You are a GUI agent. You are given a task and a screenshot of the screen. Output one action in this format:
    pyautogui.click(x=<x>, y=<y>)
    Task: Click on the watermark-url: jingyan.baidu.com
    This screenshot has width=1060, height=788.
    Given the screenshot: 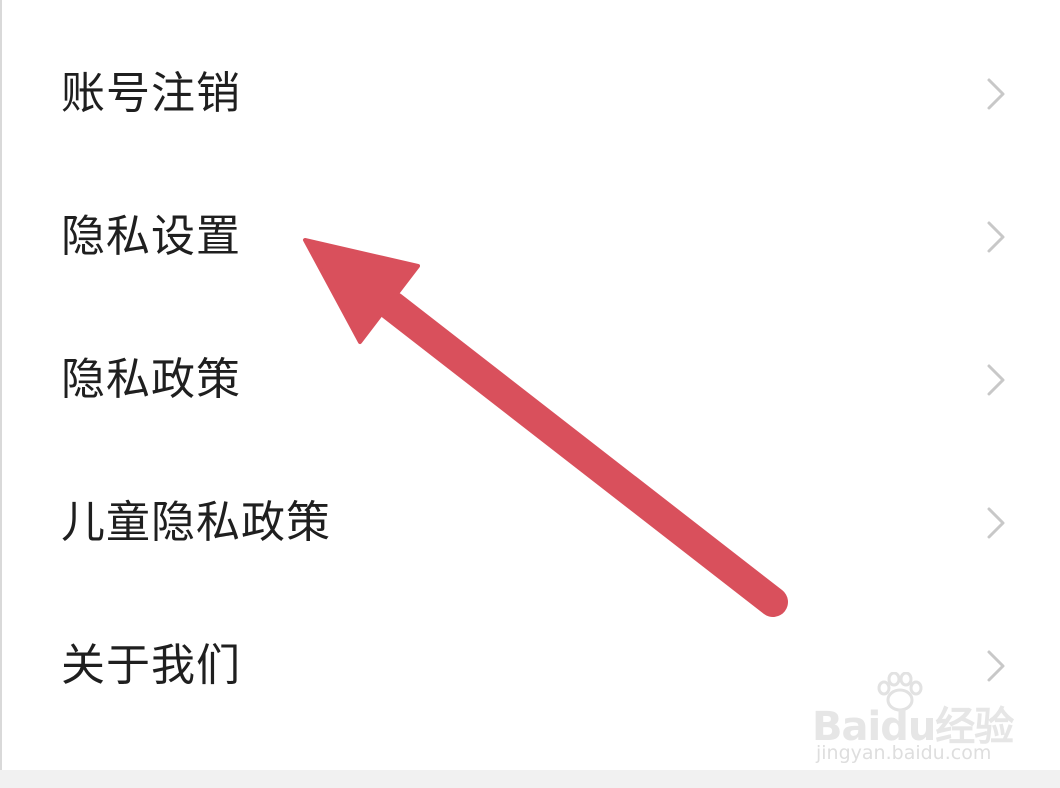 What is the action you would take?
    pyautogui.click(x=904, y=753)
    